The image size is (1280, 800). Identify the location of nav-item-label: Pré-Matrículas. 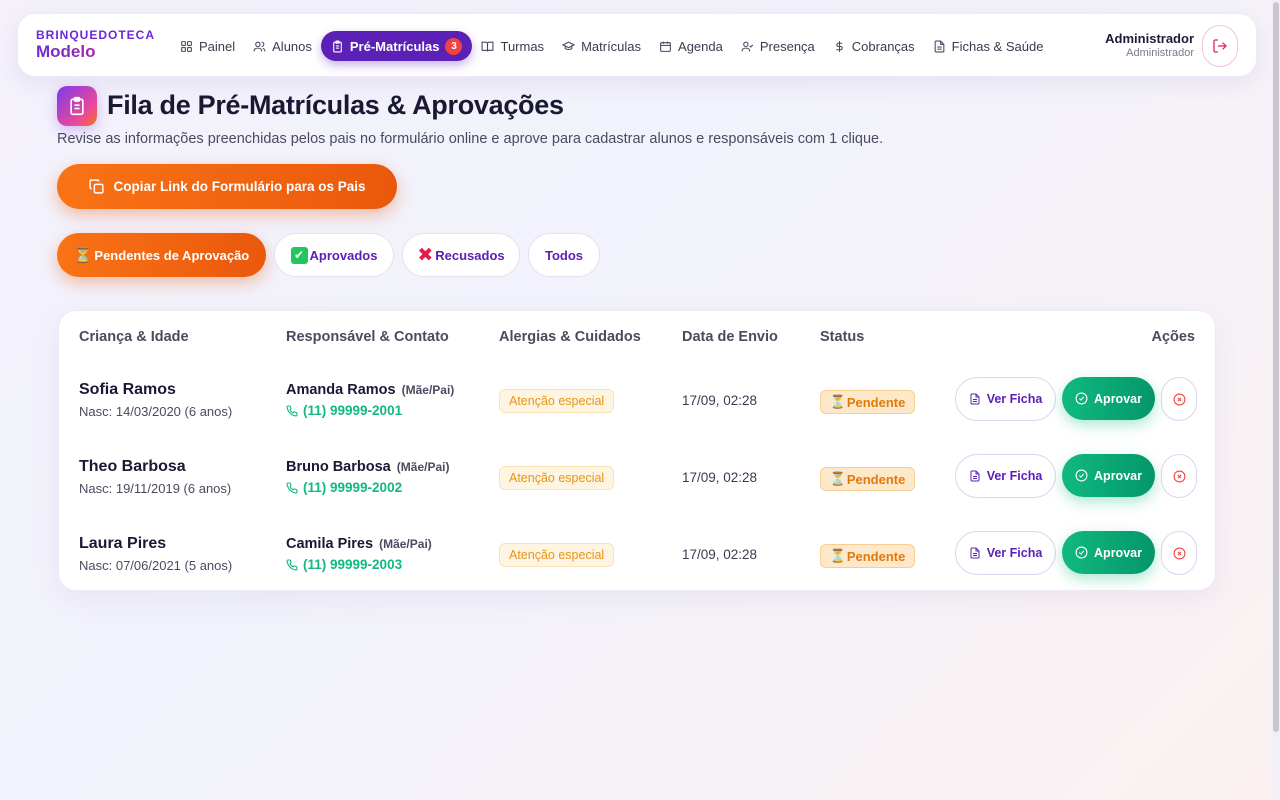
(394, 46).